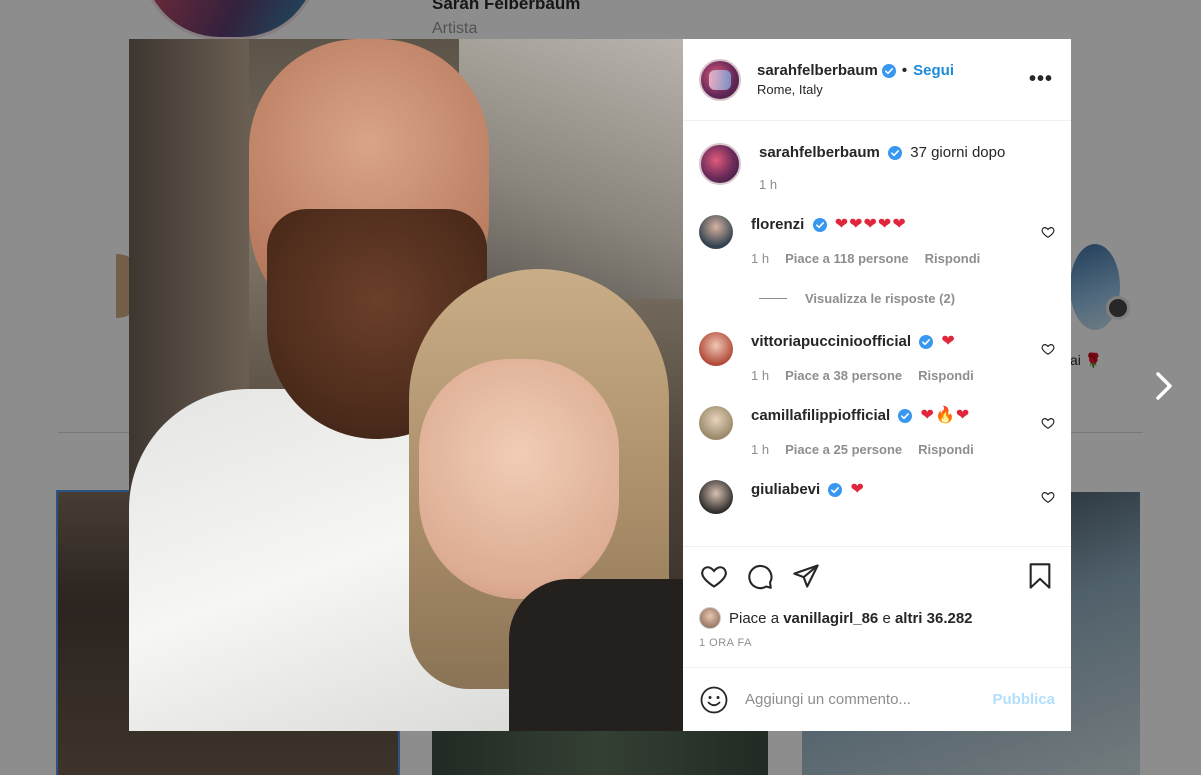 Image resolution: width=1201 pixels, height=775 pixels. Describe the element at coordinates (777, 224) in the screenshot. I see `comment-username: florenzi` at that location.